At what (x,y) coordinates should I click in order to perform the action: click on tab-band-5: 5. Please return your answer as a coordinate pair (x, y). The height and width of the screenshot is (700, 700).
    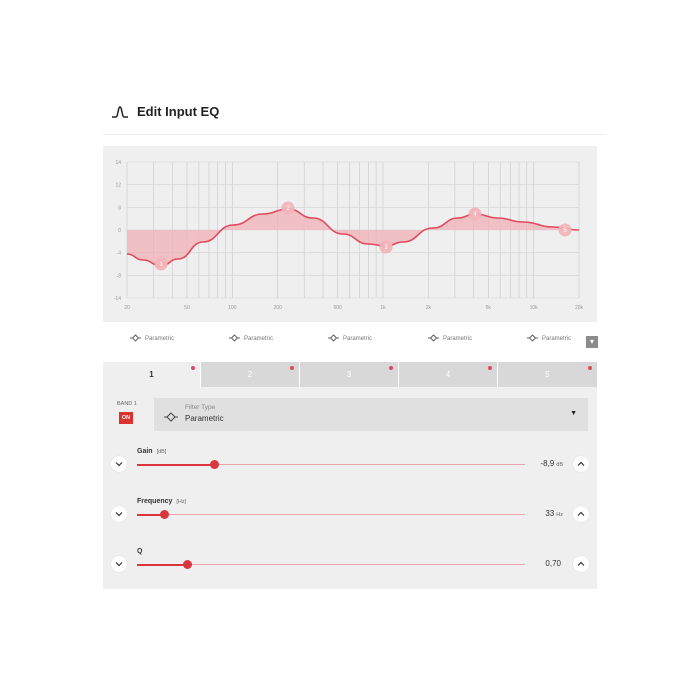
    Looking at the image, I should click on (547, 374).